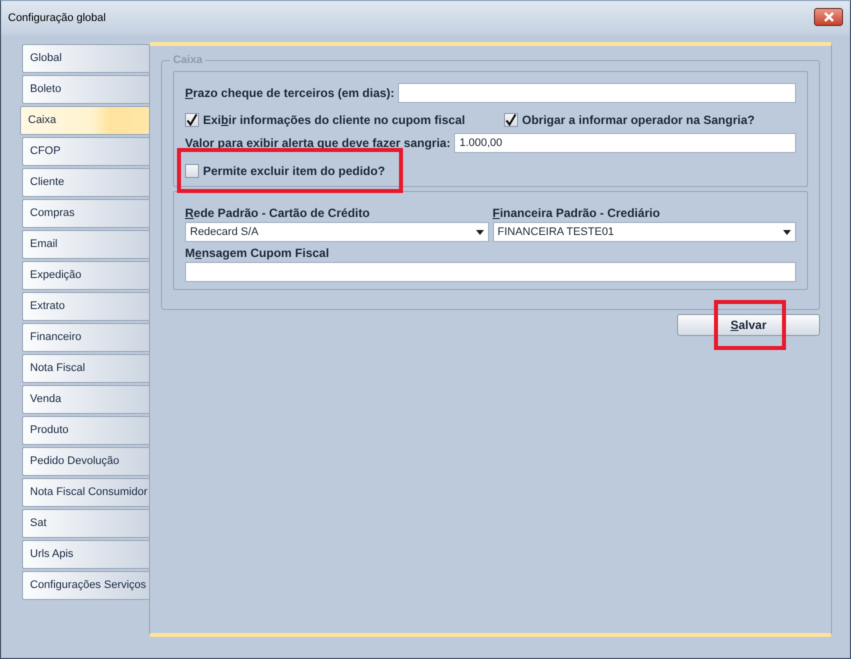 Image resolution: width=851 pixels, height=659 pixels. Describe the element at coordinates (748, 325) in the screenshot. I see `save-button: Salvar` at that location.